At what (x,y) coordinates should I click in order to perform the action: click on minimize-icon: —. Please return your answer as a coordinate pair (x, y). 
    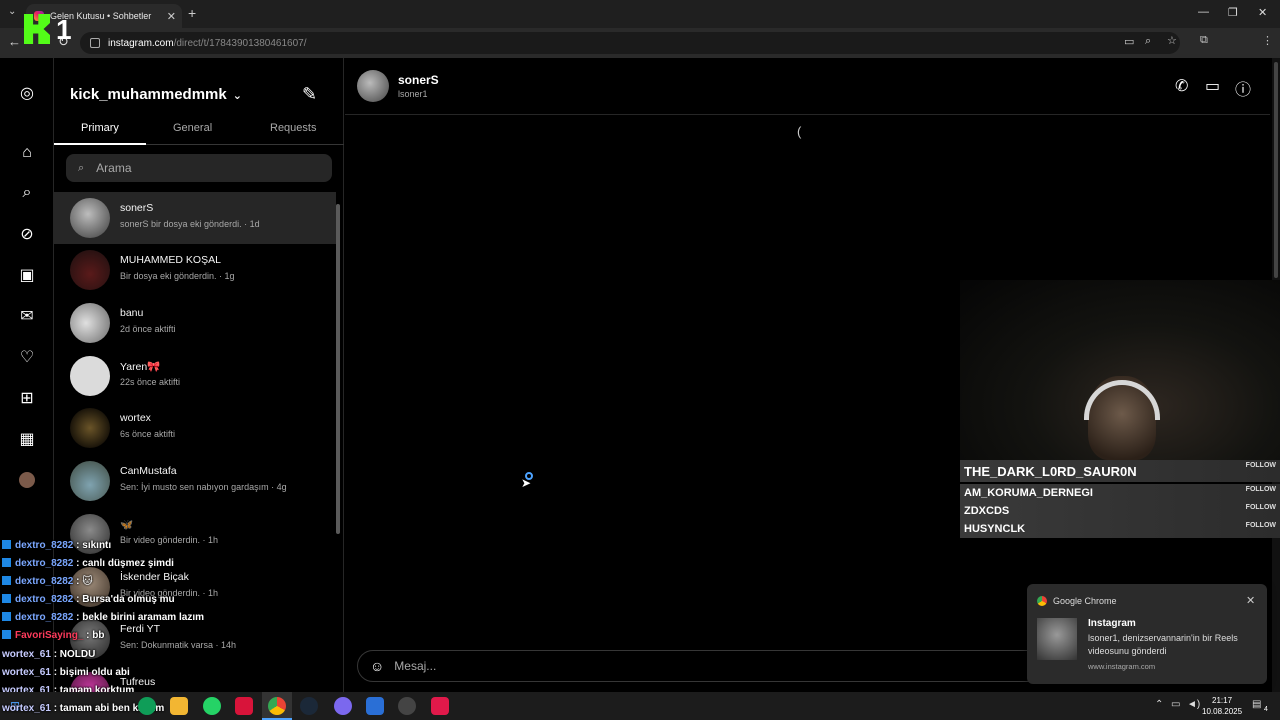
    Looking at the image, I should click on (1203, 12).